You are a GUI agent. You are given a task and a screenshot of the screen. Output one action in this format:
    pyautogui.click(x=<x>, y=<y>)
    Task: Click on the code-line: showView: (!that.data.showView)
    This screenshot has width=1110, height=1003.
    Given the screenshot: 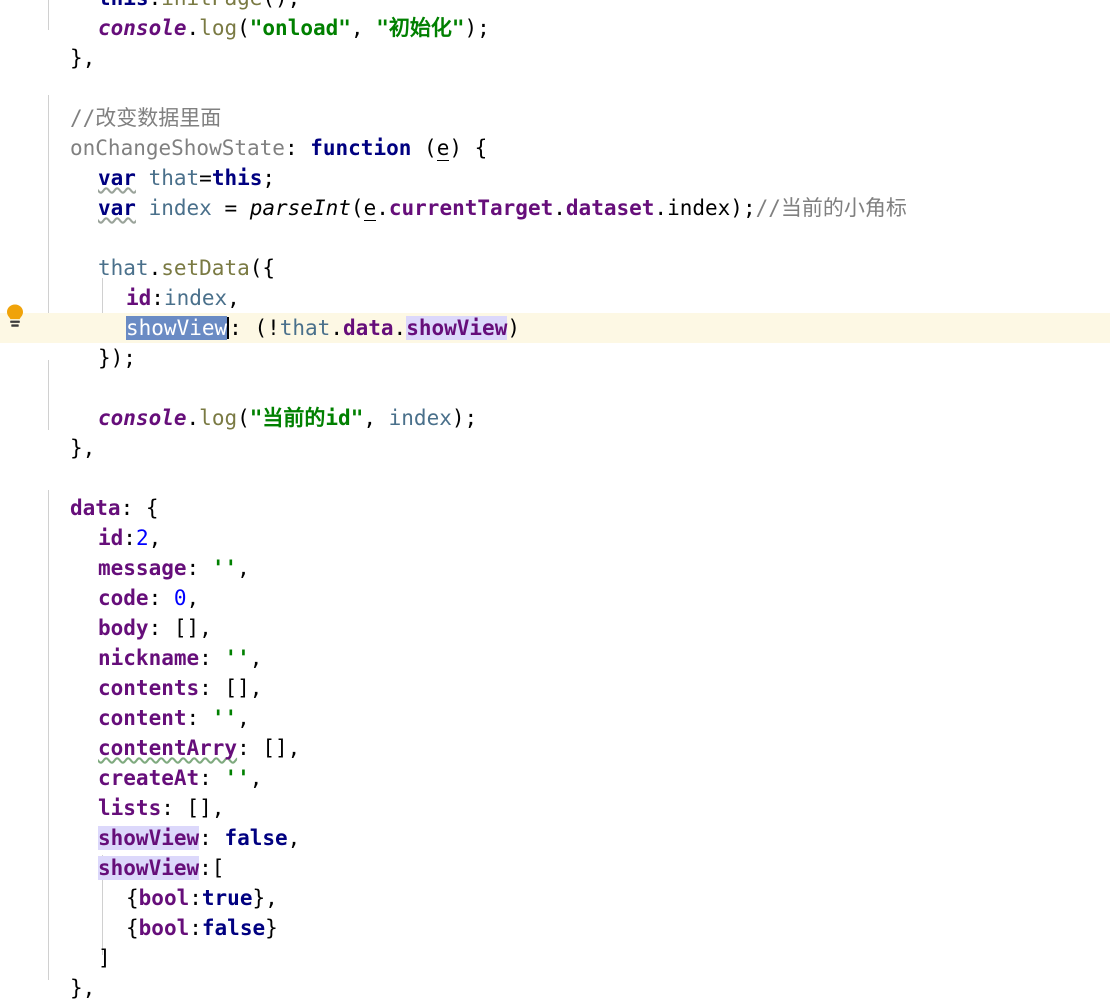 What is the action you would take?
    pyautogui.click(x=555, y=328)
    